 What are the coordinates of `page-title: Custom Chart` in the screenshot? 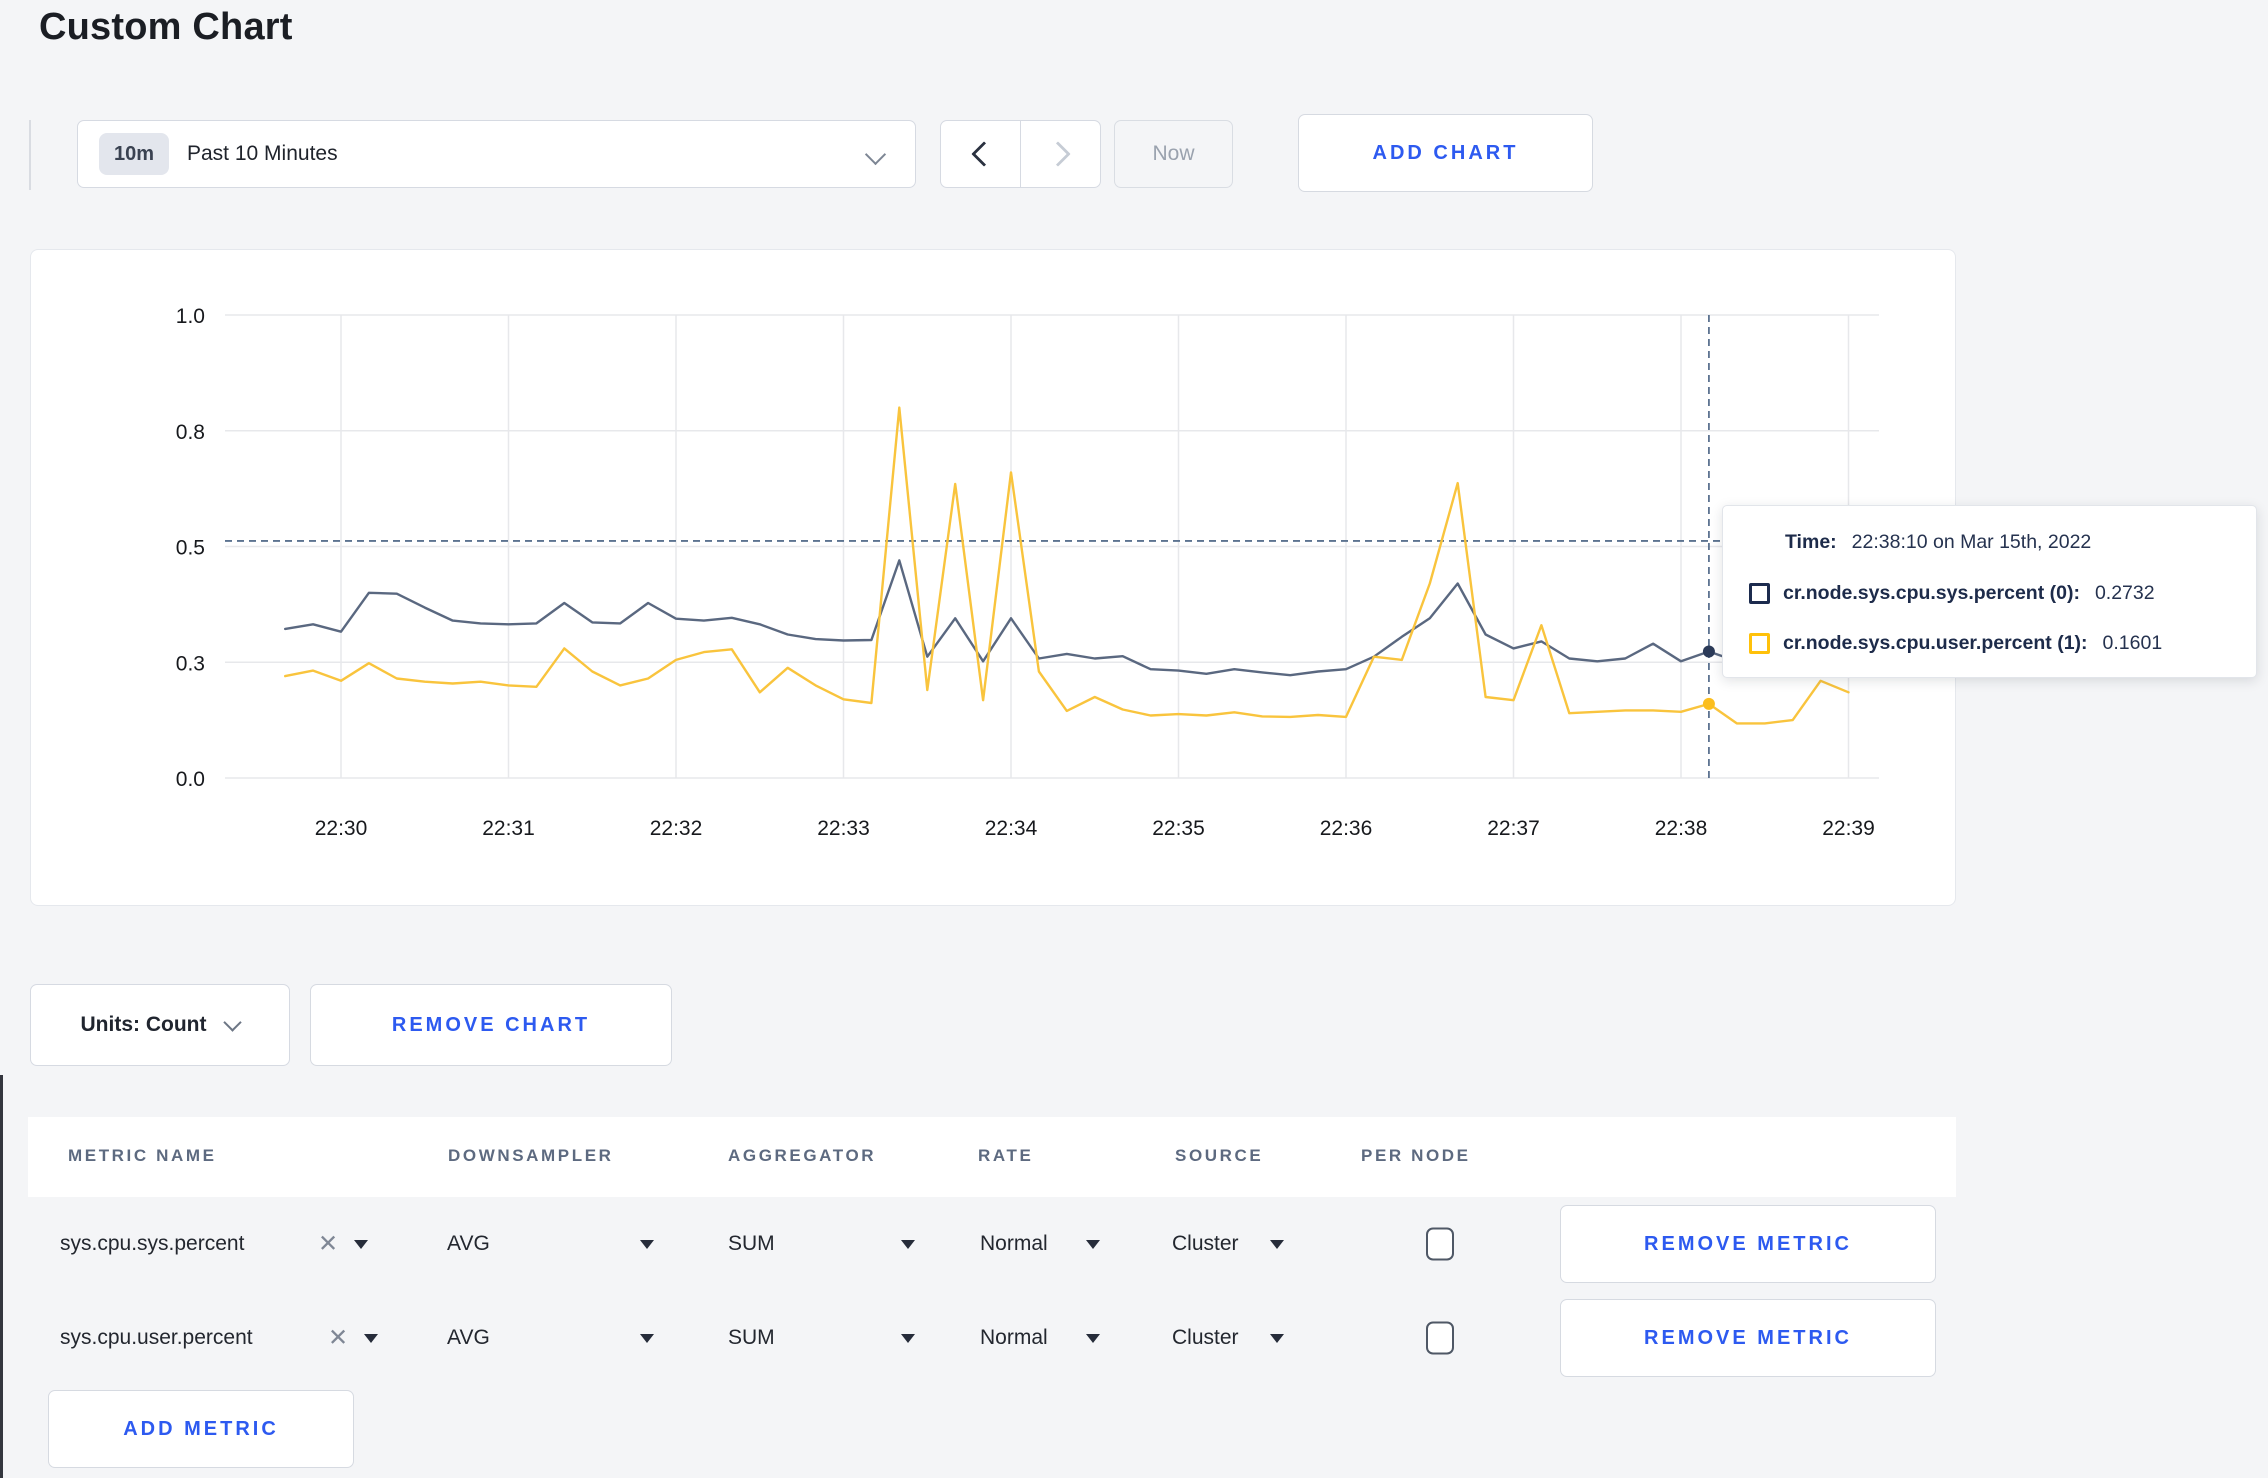 It's located at (166, 27).